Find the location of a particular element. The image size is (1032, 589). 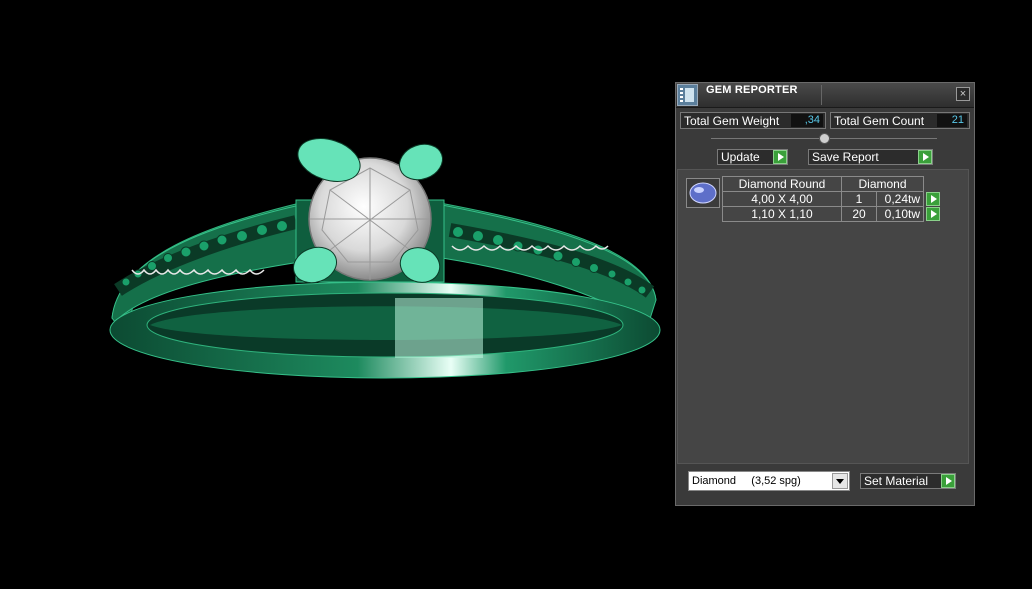

set-material-button-label: Set Material is located at coordinates (896, 481).